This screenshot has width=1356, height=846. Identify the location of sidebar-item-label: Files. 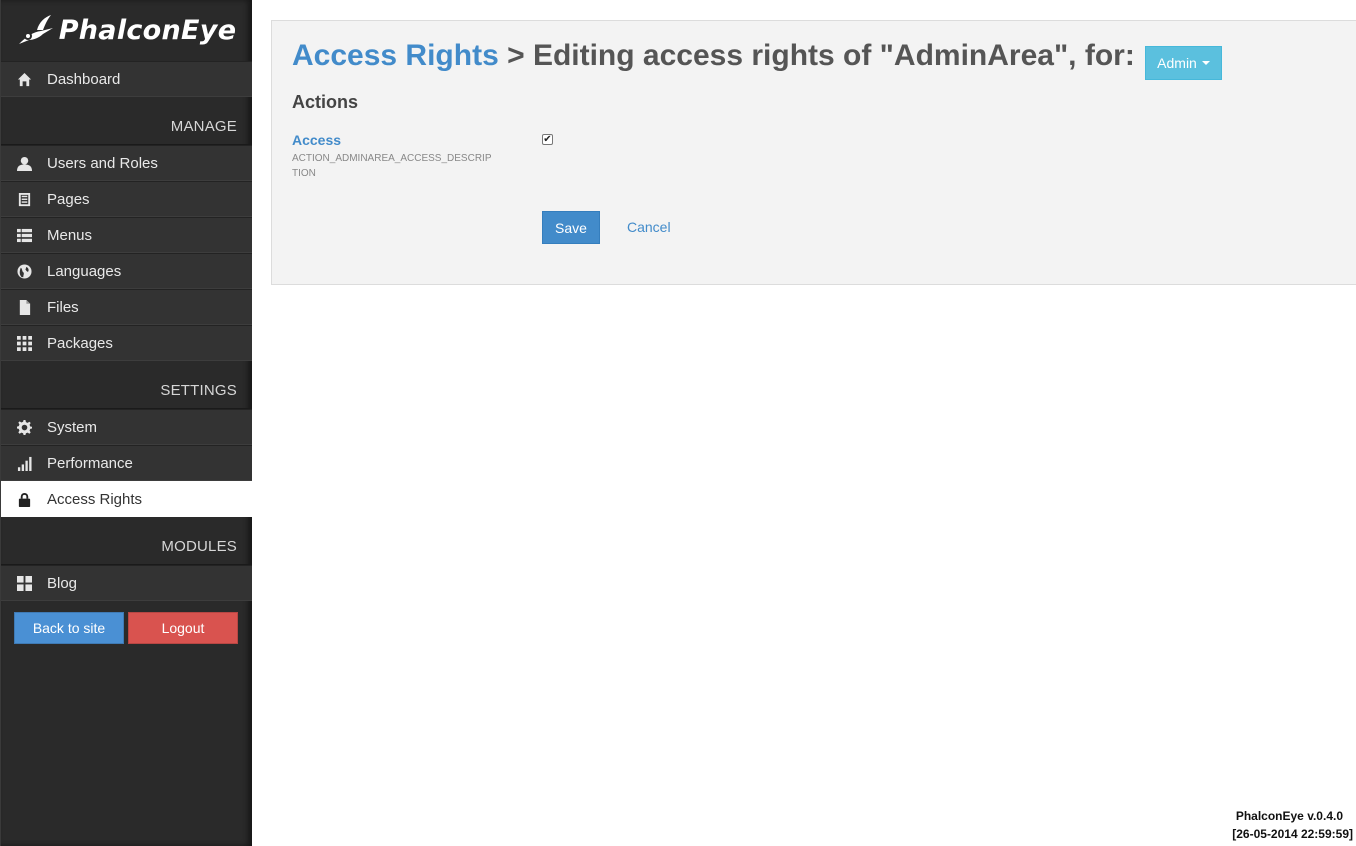
(63, 307).